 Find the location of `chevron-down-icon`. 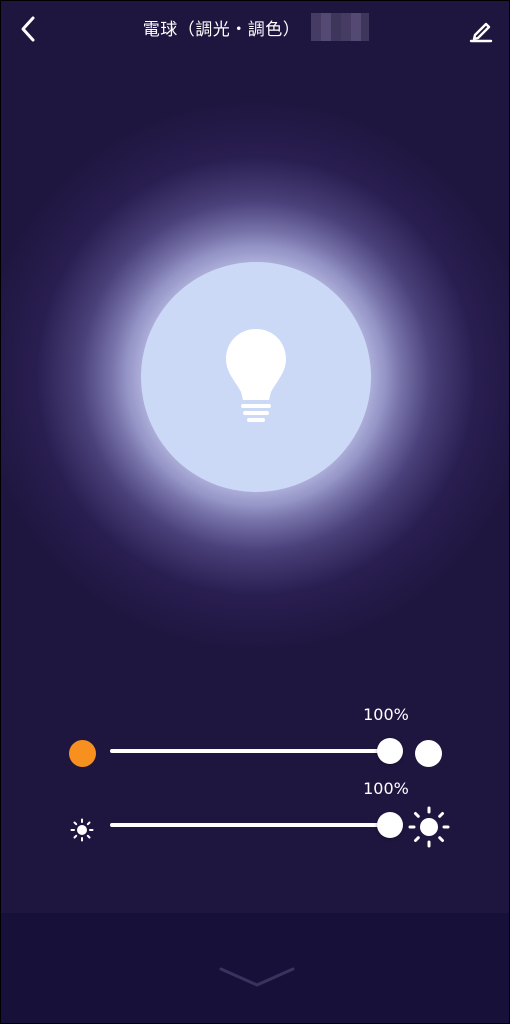

chevron-down-icon is located at coordinates (257, 977).